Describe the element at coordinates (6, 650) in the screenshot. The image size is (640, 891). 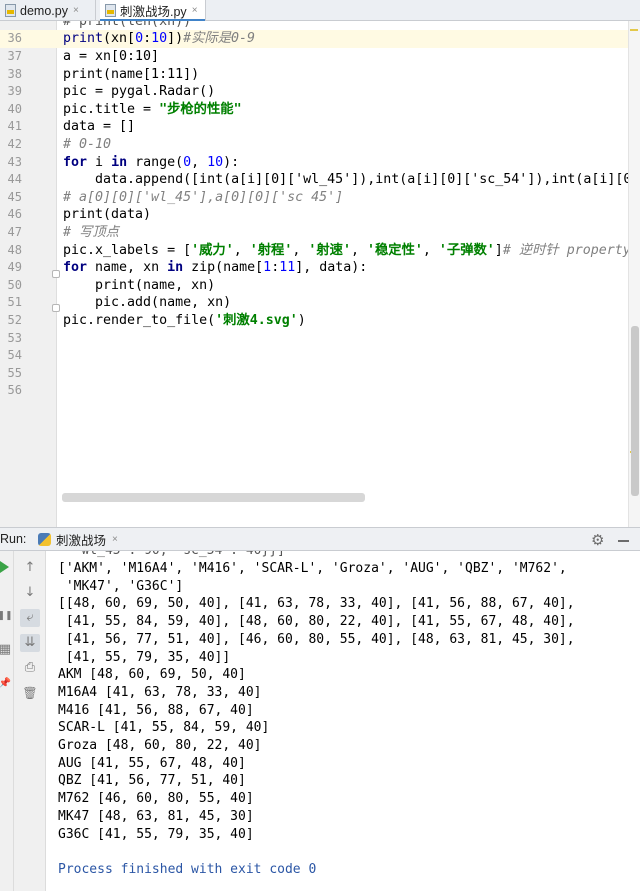
I see `layout-icon: ▦` at that location.